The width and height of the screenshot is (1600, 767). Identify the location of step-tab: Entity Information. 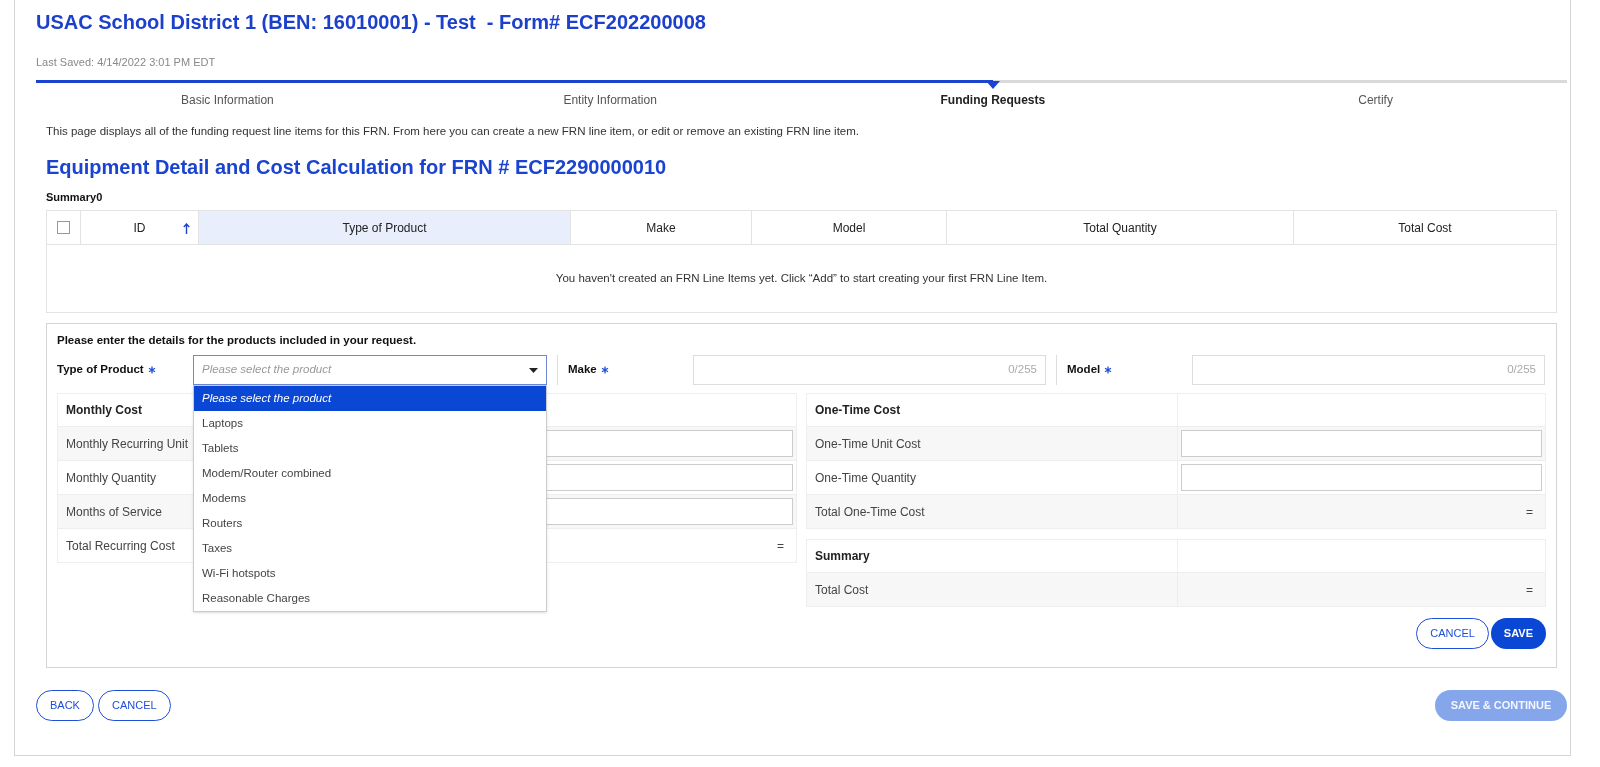
(610, 100).